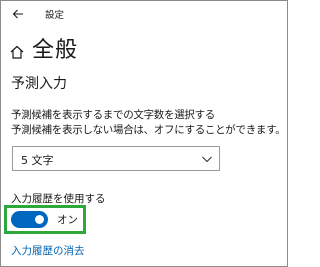 The image size is (320, 267). I want to click on input-history-toggle-row: オン, so click(44, 219).